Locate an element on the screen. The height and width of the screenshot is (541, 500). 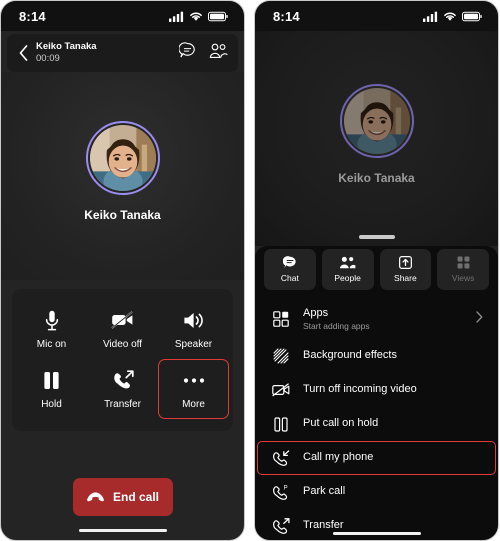
control-speaker: Speaker is located at coordinates (193, 329).